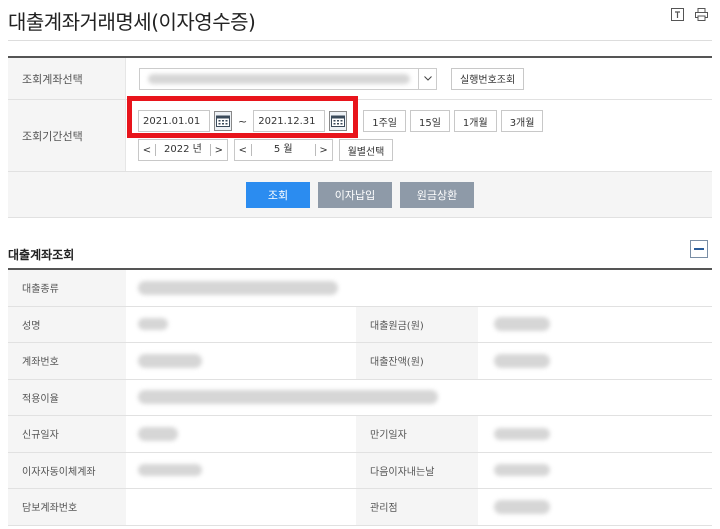 The image size is (720, 529). I want to click on next-date-label: 다음이자내는날, so click(417, 470).